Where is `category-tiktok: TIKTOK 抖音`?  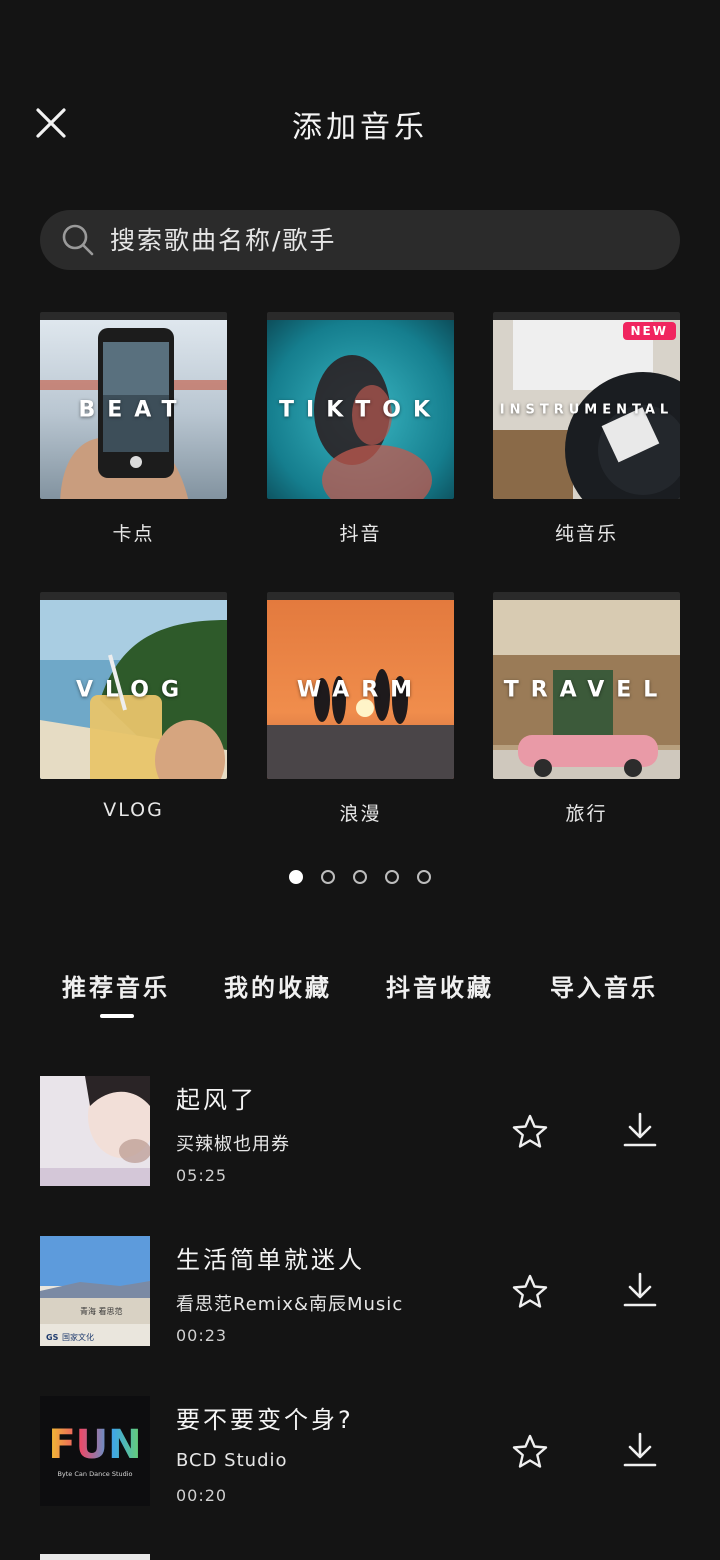 category-tiktok: TIKTOK 抖音 is located at coordinates (360, 429).